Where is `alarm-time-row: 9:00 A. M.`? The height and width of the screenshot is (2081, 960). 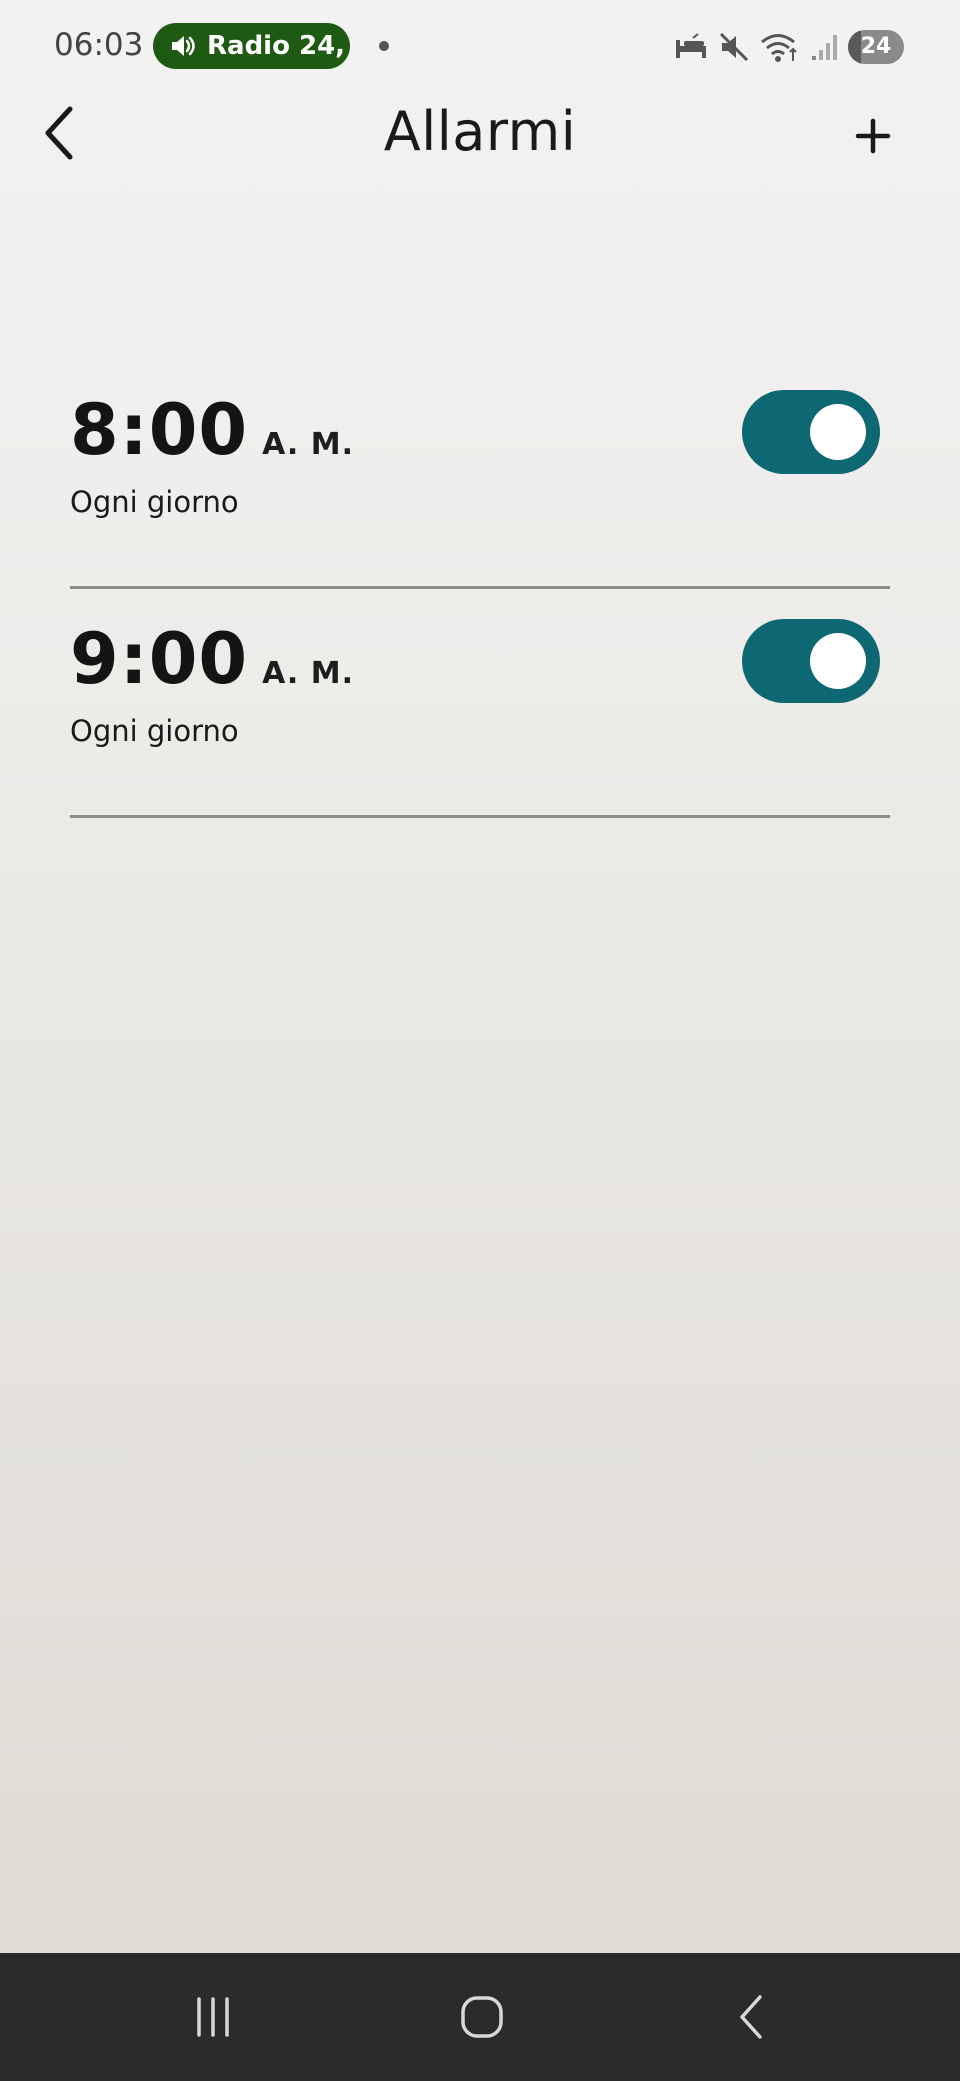
alarm-time-row: 9:00 A. M. is located at coordinates (212, 659).